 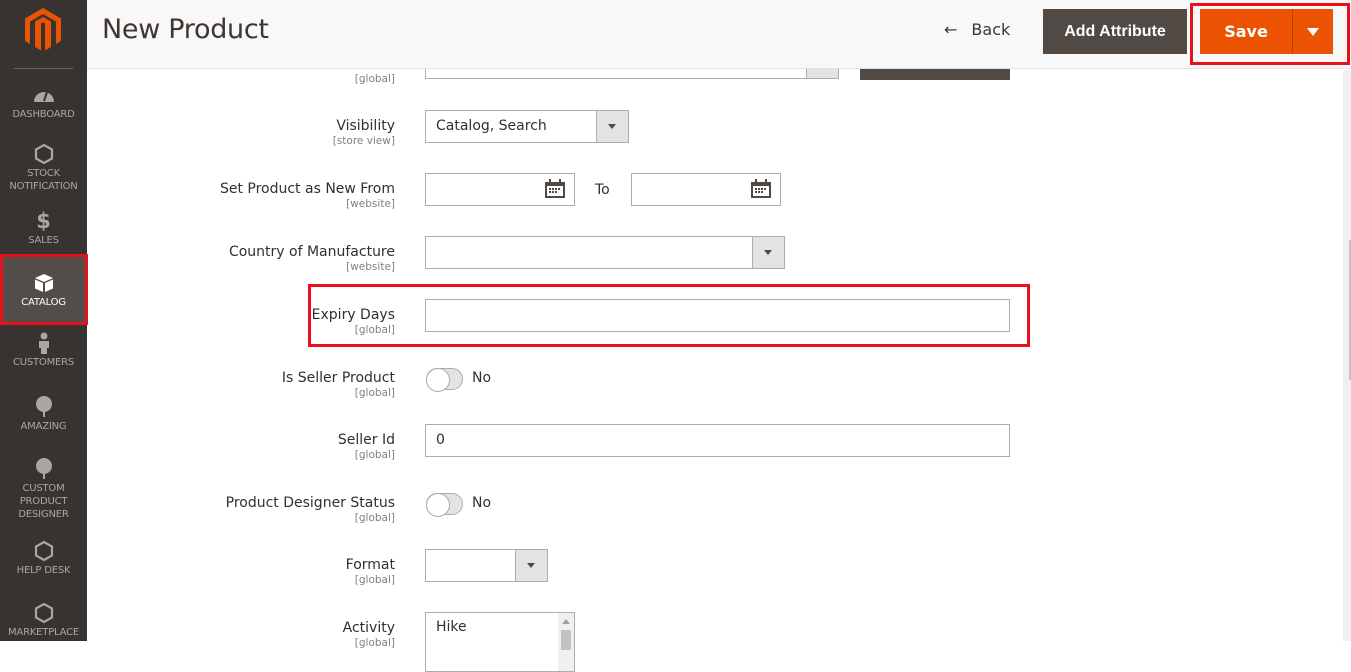 I want to click on new-to-date-input, so click(x=706, y=189).